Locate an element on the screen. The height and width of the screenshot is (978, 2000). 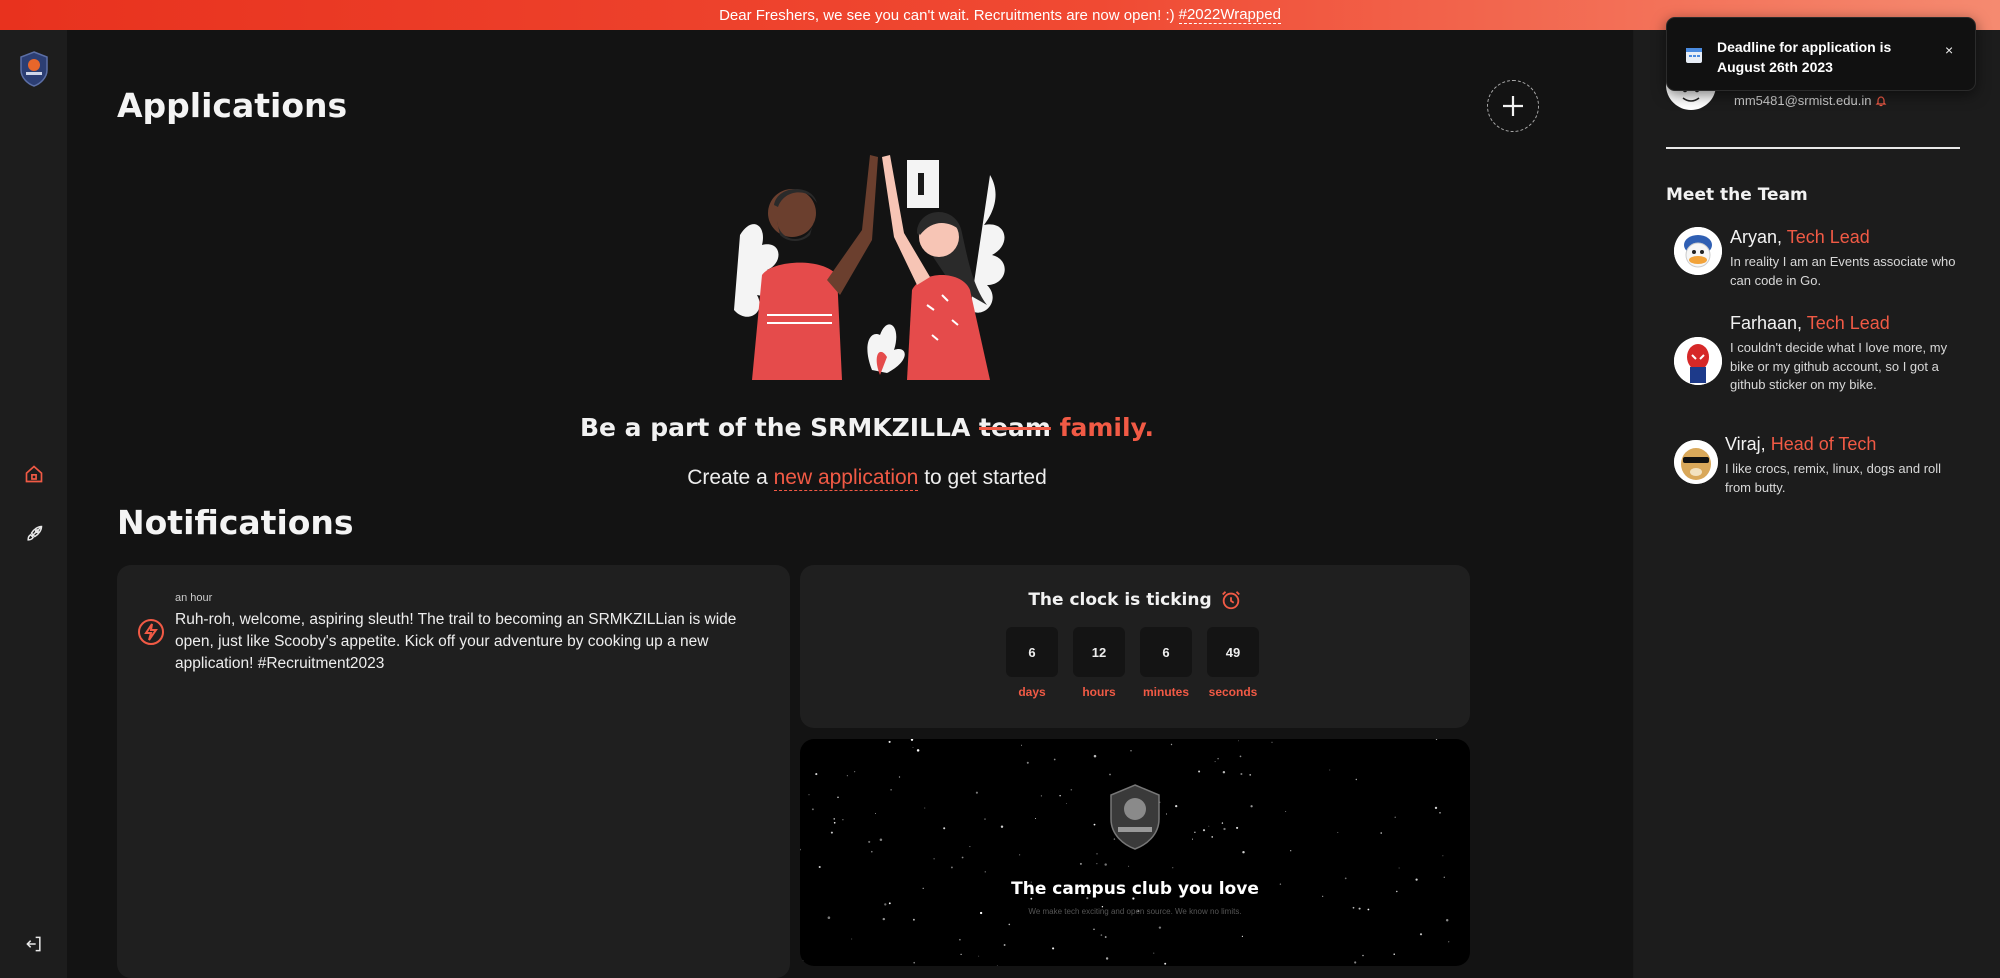
countdown-title: The clock is ticking is located at coordinates (1120, 600).